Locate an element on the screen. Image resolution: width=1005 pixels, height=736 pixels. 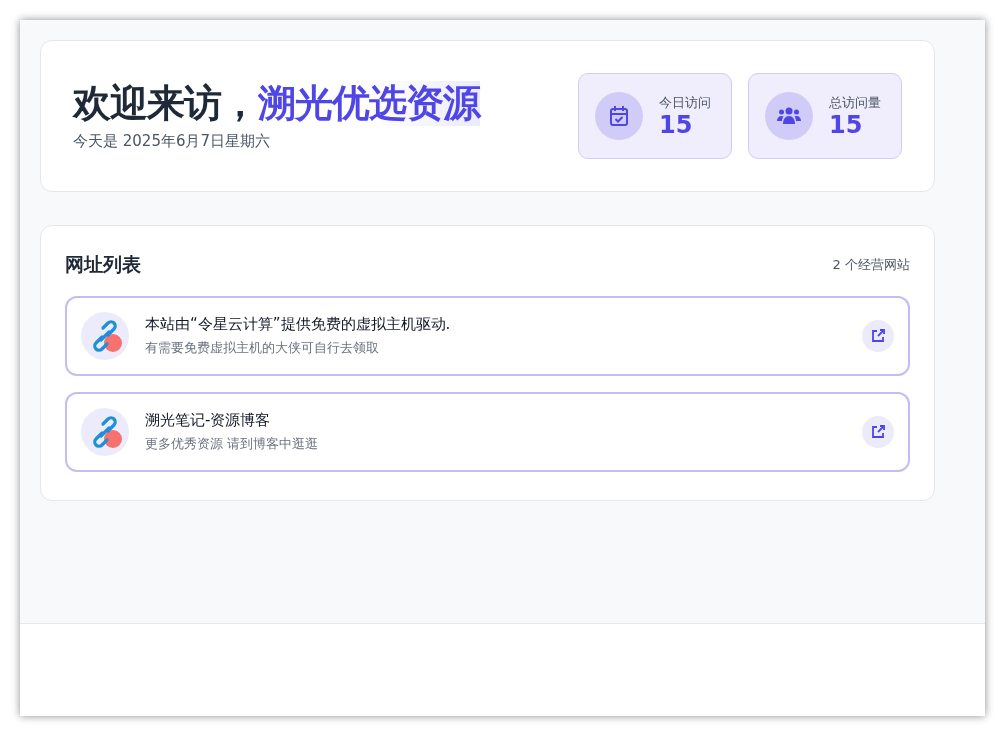
date-text: 今天是 2025年6月7日星期六 is located at coordinates (172, 142).